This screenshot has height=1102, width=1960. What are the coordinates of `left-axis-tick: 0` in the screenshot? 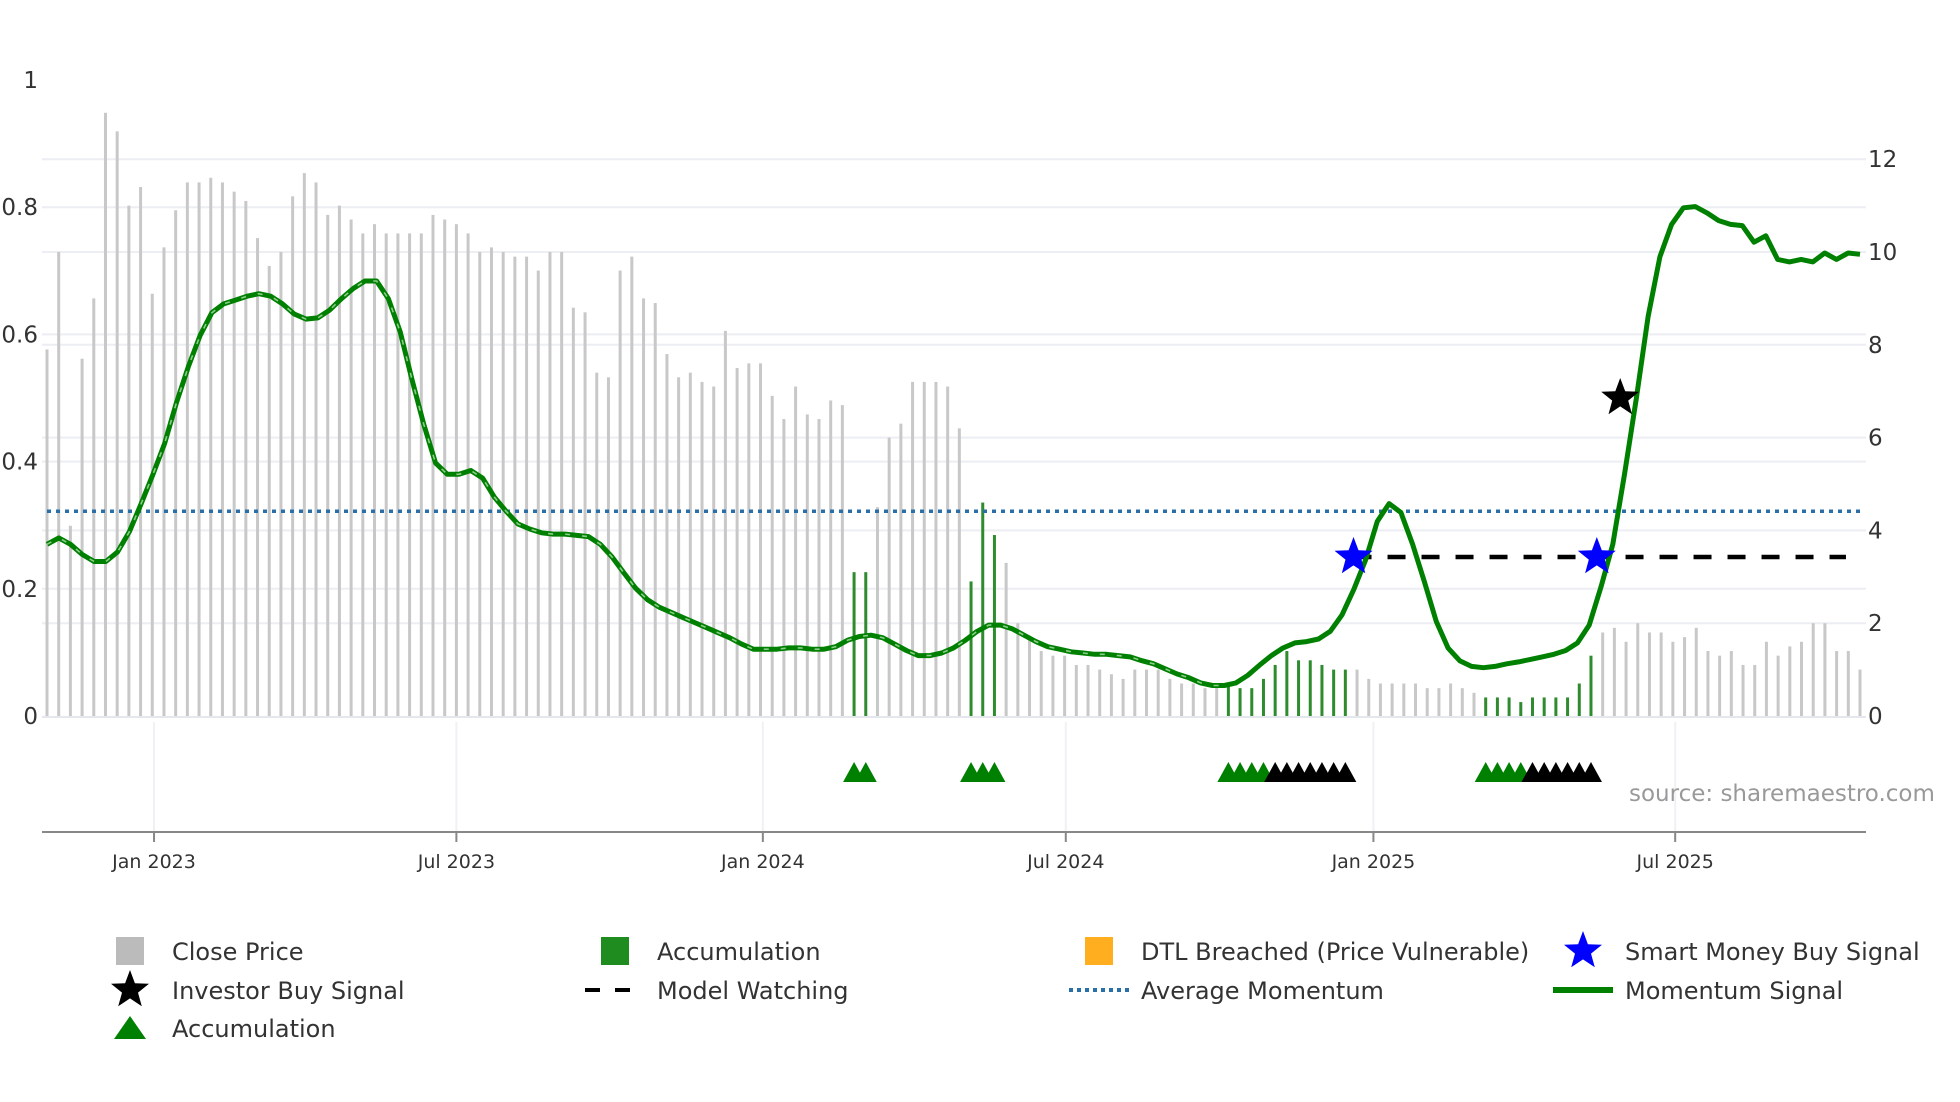 It's located at (30, 717).